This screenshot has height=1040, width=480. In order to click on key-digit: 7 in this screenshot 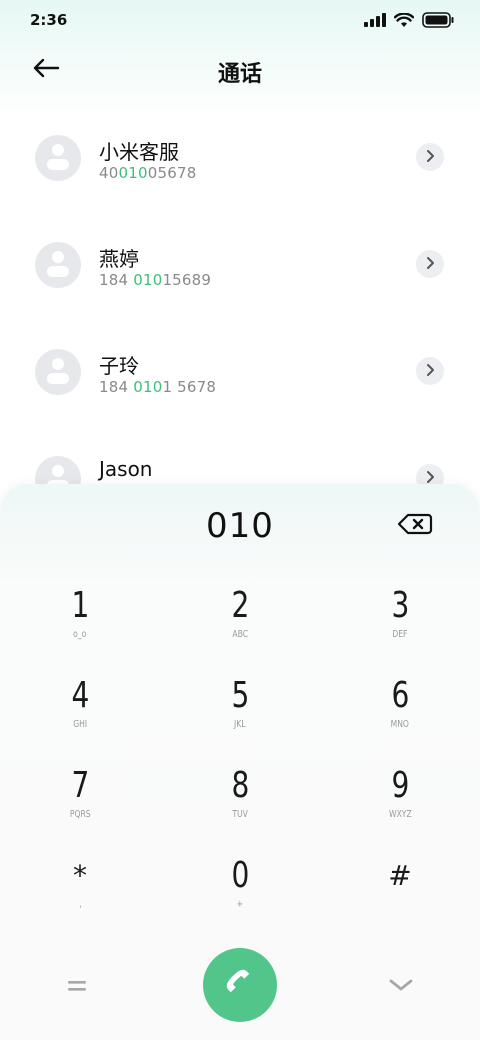, I will do `click(80, 785)`.